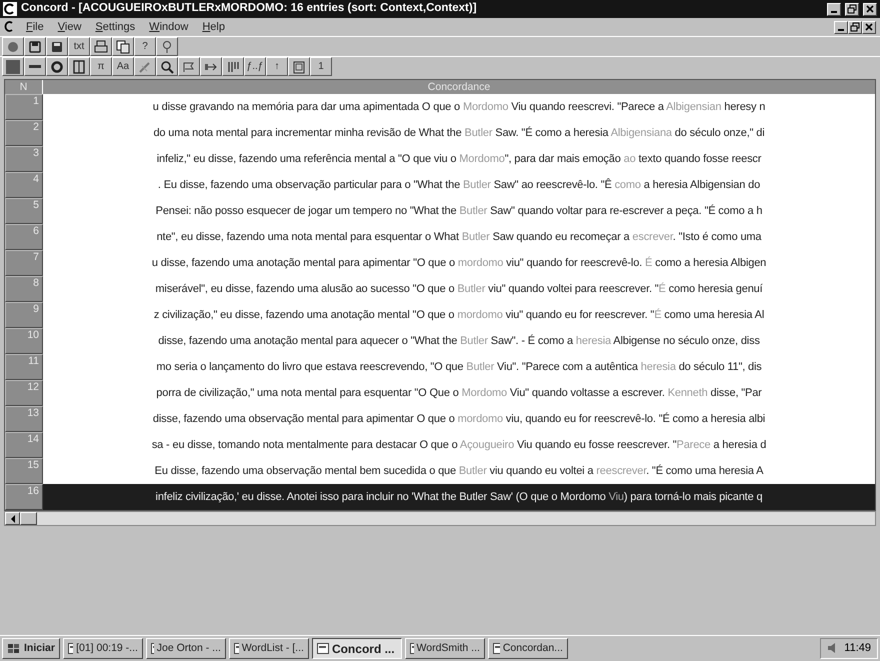 Image resolution: width=880 pixels, height=661 pixels. What do you see at coordinates (168, 27) in the screenshot?
I see `menu-item: Window` at bounding box center [168, 27].